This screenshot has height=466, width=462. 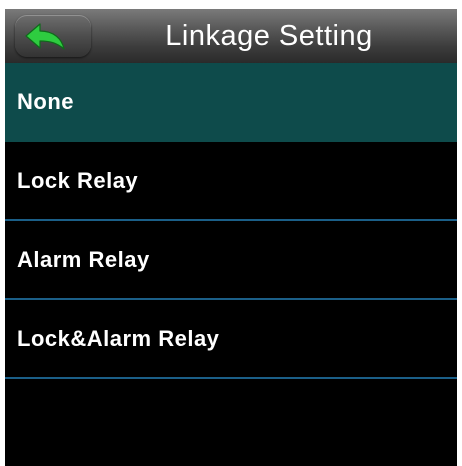 What do you see at coordinates (78, 180) in the screenshot?
I see `option-label: Lock Relay` at bounding box center [78, 180].